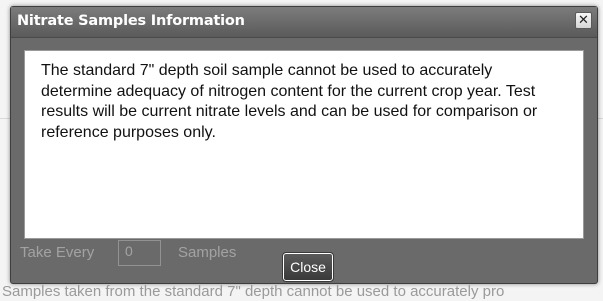 This screenshot has height=301, width=603. Describe the element at coordinates (583, 20) in the screenshot. I see `close-icon: ✕` at that location.